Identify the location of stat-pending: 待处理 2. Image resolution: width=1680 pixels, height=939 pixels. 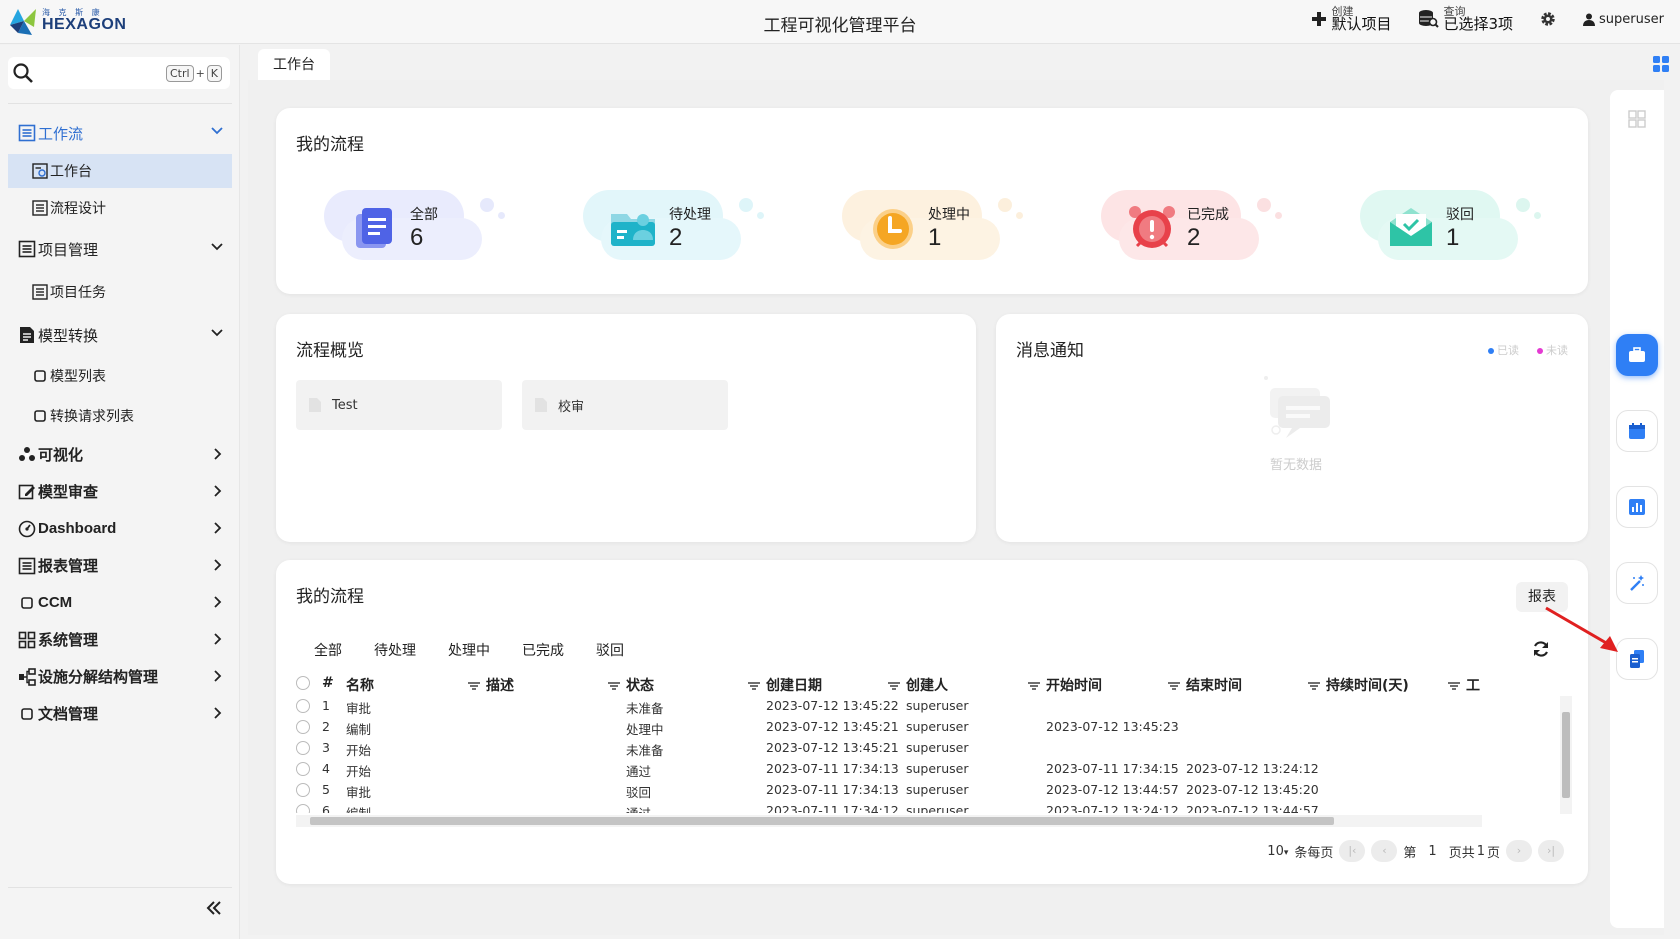
(673, 230).